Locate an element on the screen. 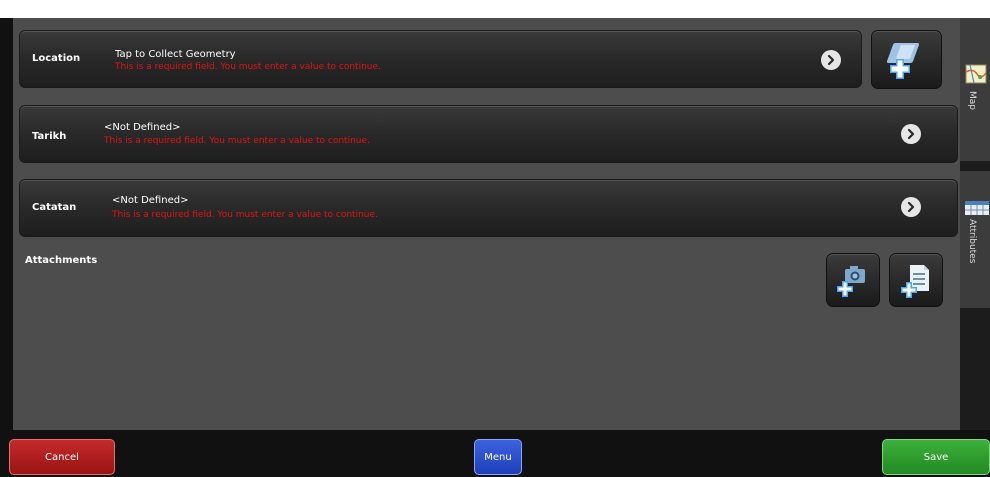 This screenshot has width=990, height=477. add-photo-button is located at coordinates (853, 280).